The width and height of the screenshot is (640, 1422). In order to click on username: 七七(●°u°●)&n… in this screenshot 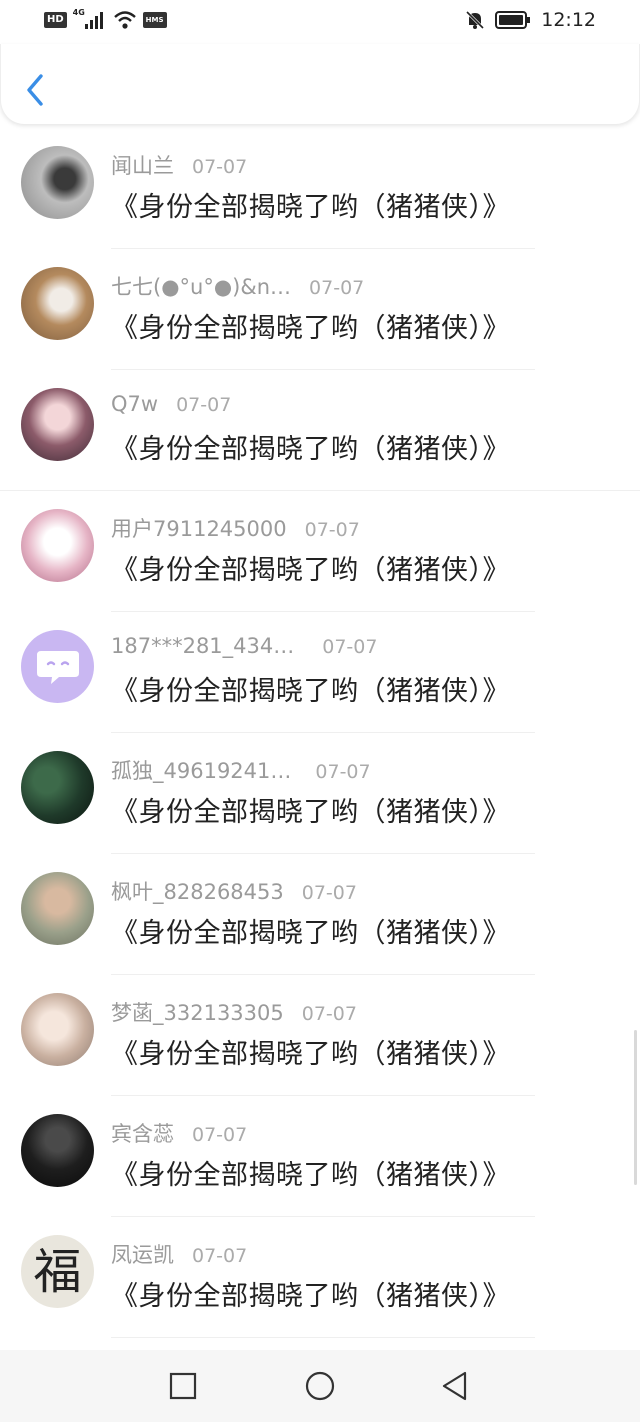, I will do `click(201, 286)`.